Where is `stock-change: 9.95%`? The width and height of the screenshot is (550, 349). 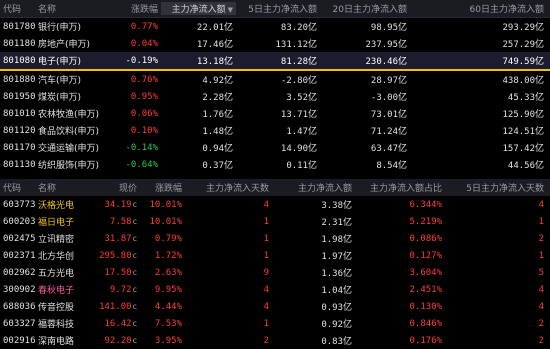 stock-change: 9.95% is located at coordinates (168, 289).